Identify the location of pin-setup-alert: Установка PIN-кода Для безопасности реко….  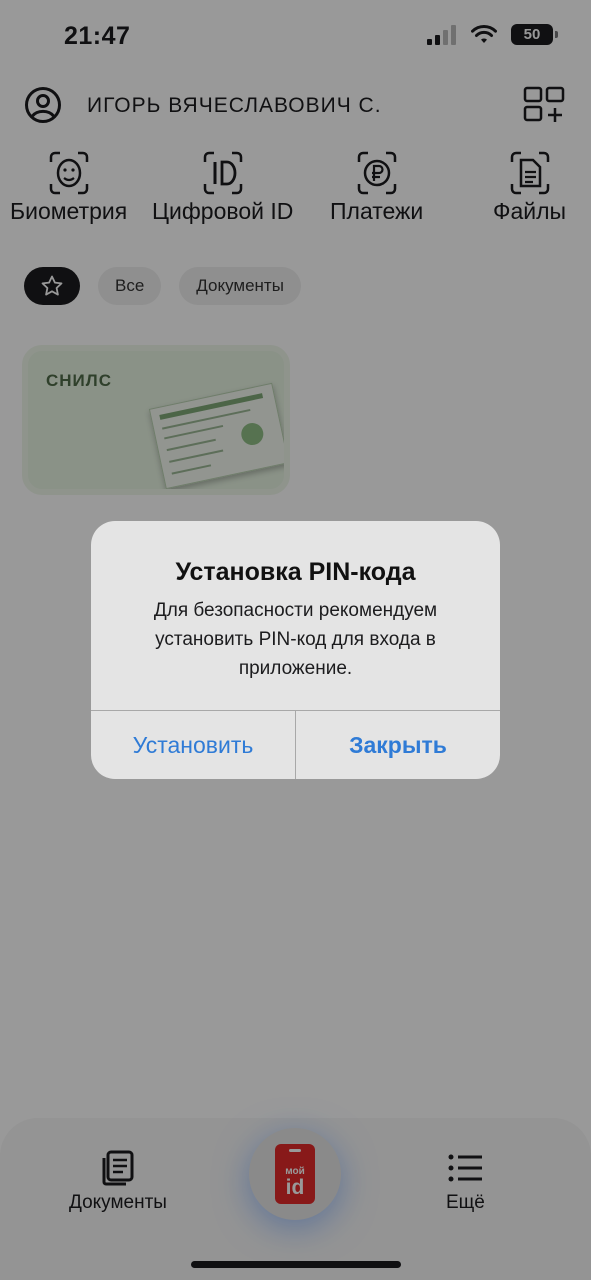
(295, 650).